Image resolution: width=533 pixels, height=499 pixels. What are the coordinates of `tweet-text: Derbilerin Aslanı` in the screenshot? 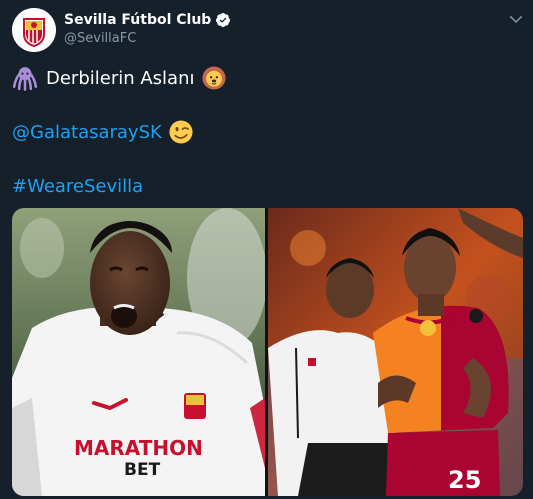 It's located at (120, 78).